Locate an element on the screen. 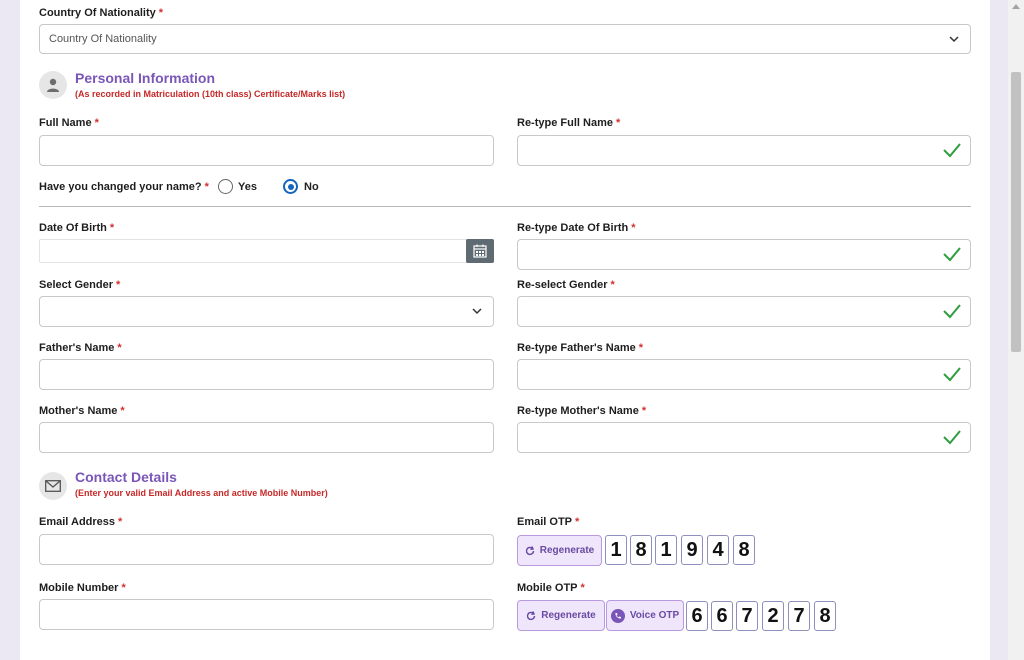 The image size is (1024, 660). voice-otp-button: Voice OTP is located at coordinates (645, 615).